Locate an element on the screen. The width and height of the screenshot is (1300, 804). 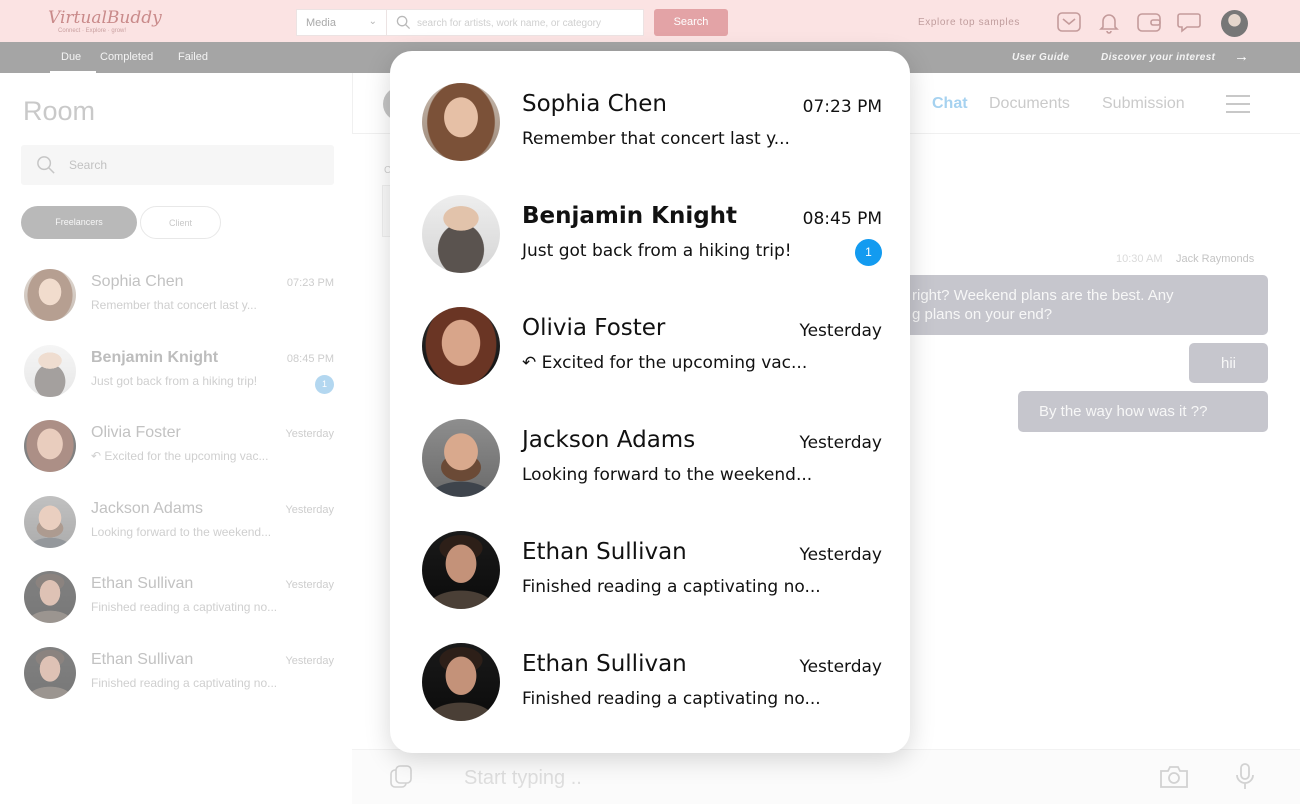
room-search-placeholder: Search is located at coordinates (88, 165).